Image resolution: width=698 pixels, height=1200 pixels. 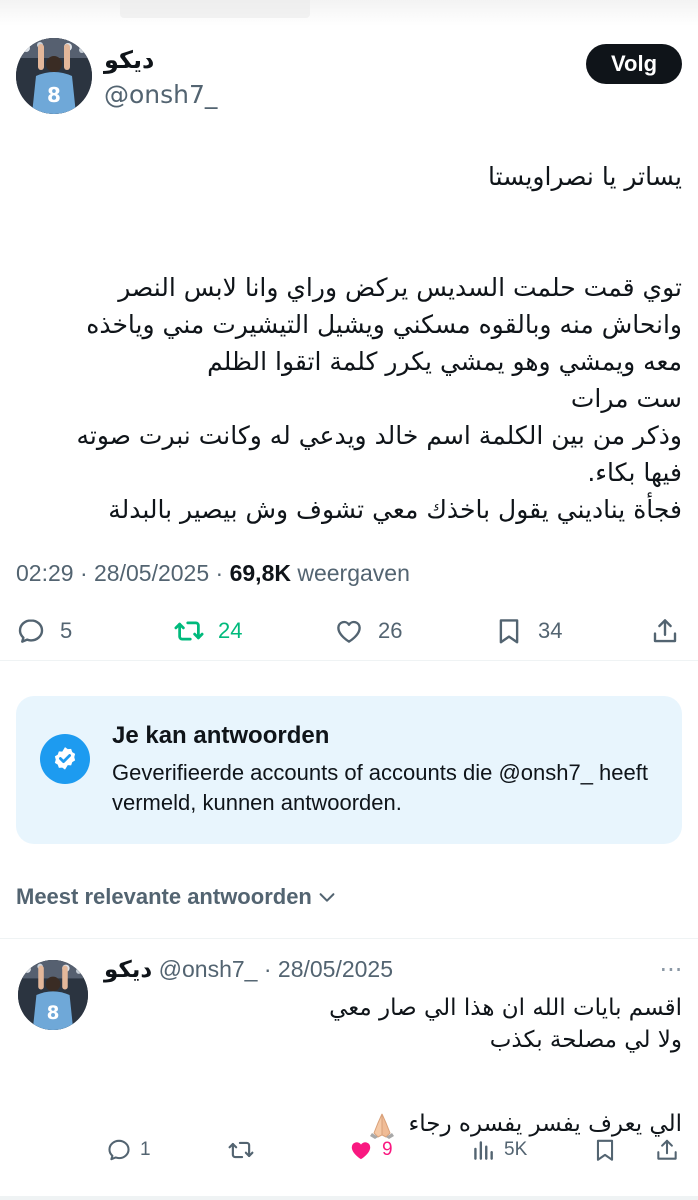 What do you see at coordinates (54, 76) in the screenshot?
I see `avatar: 8` at bounding box center [54, 76].